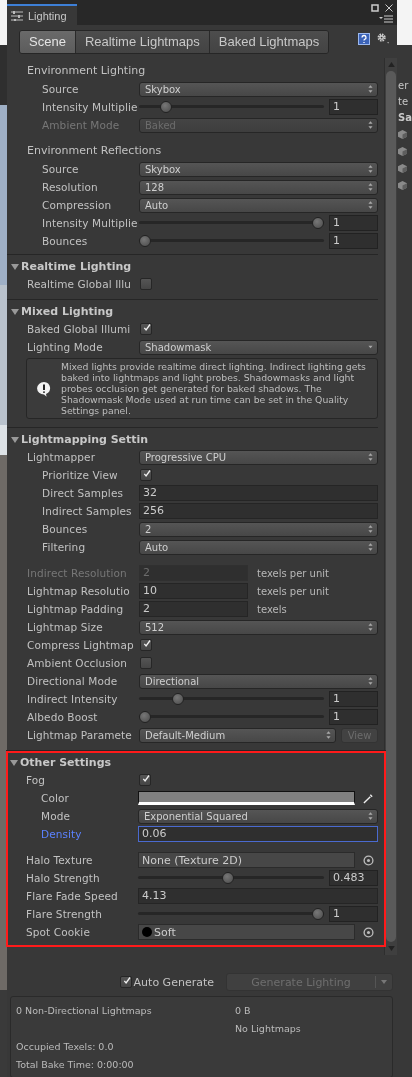 Image resolution: width=412 pixels, height=1077 pixels. What do you see at coordinates (246, 798) in the screenshot?
I see `color-field` at bounding box center [246, 798].